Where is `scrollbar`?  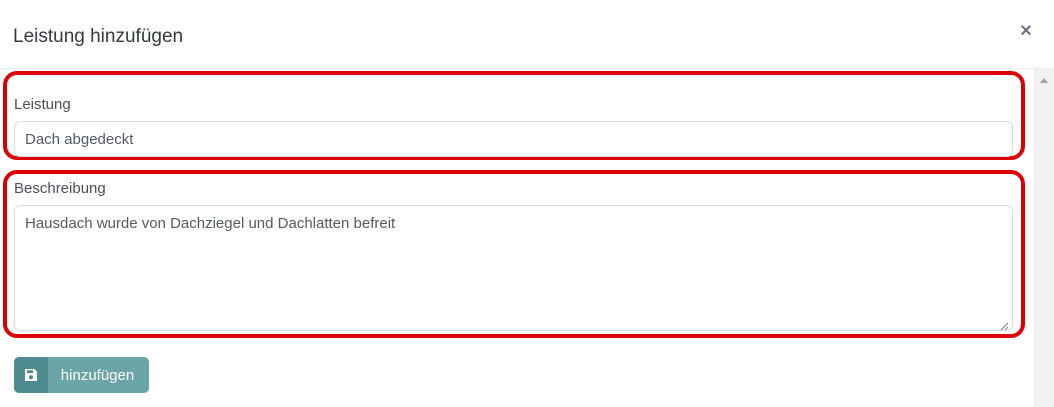
scrollbar is located at coordinates (1044, 238).